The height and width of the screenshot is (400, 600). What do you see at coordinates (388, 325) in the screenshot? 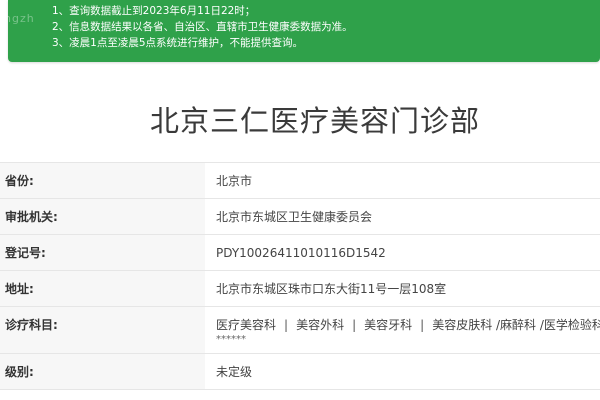
I see `department-item: 美容牙科` at bounding box center [388, 325].